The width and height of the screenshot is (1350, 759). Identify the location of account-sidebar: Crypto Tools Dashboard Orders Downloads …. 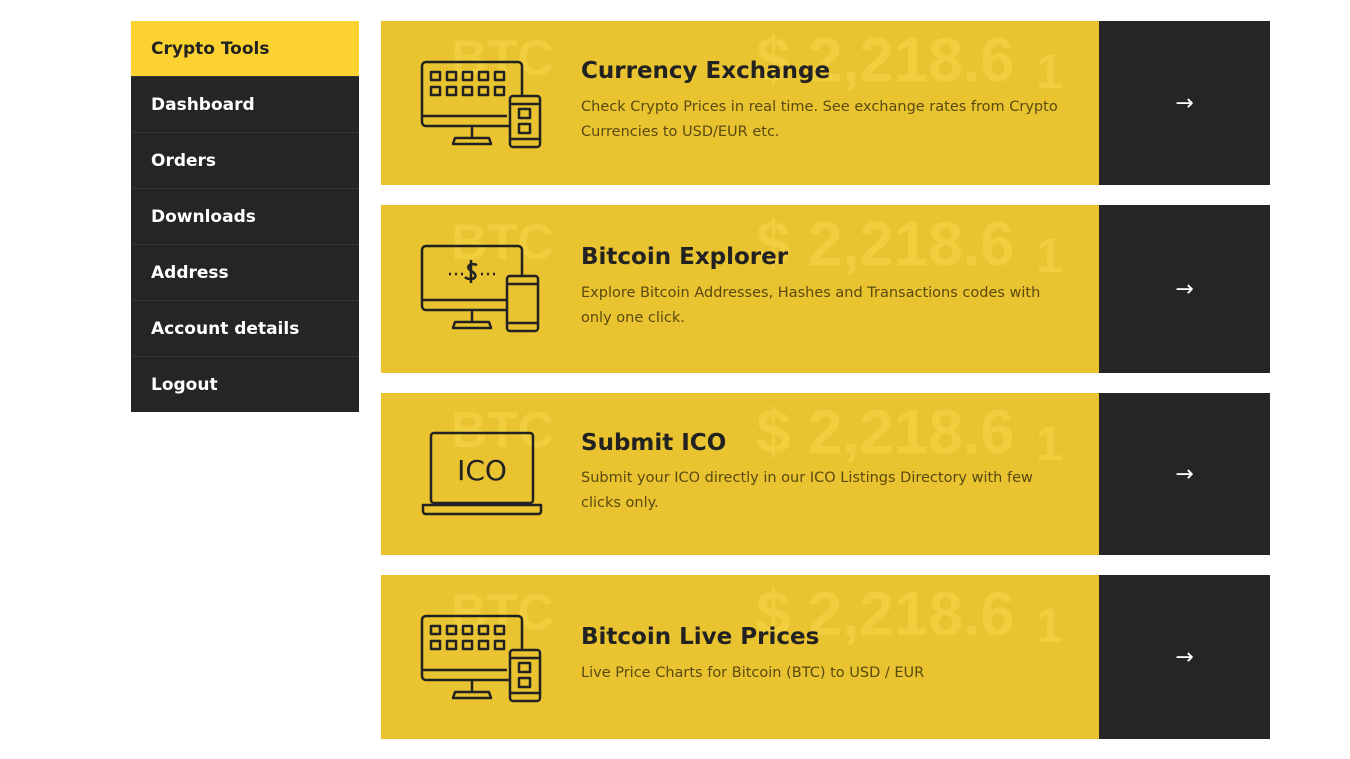
(245, 216).